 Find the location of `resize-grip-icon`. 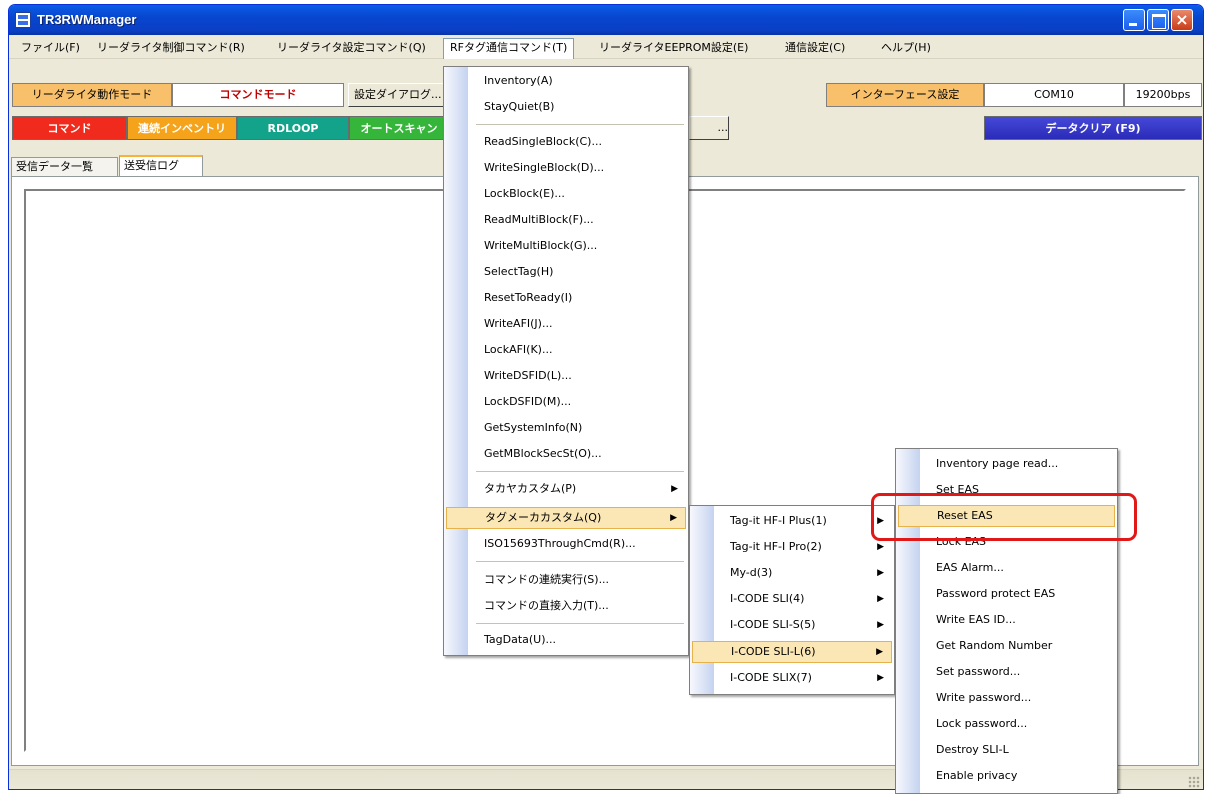

resize-grip-icon is located at coordinates (1194, 782).